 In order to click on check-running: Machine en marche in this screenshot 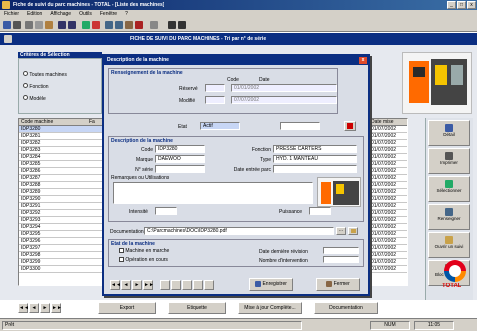, I will do `click(144, 251)`.